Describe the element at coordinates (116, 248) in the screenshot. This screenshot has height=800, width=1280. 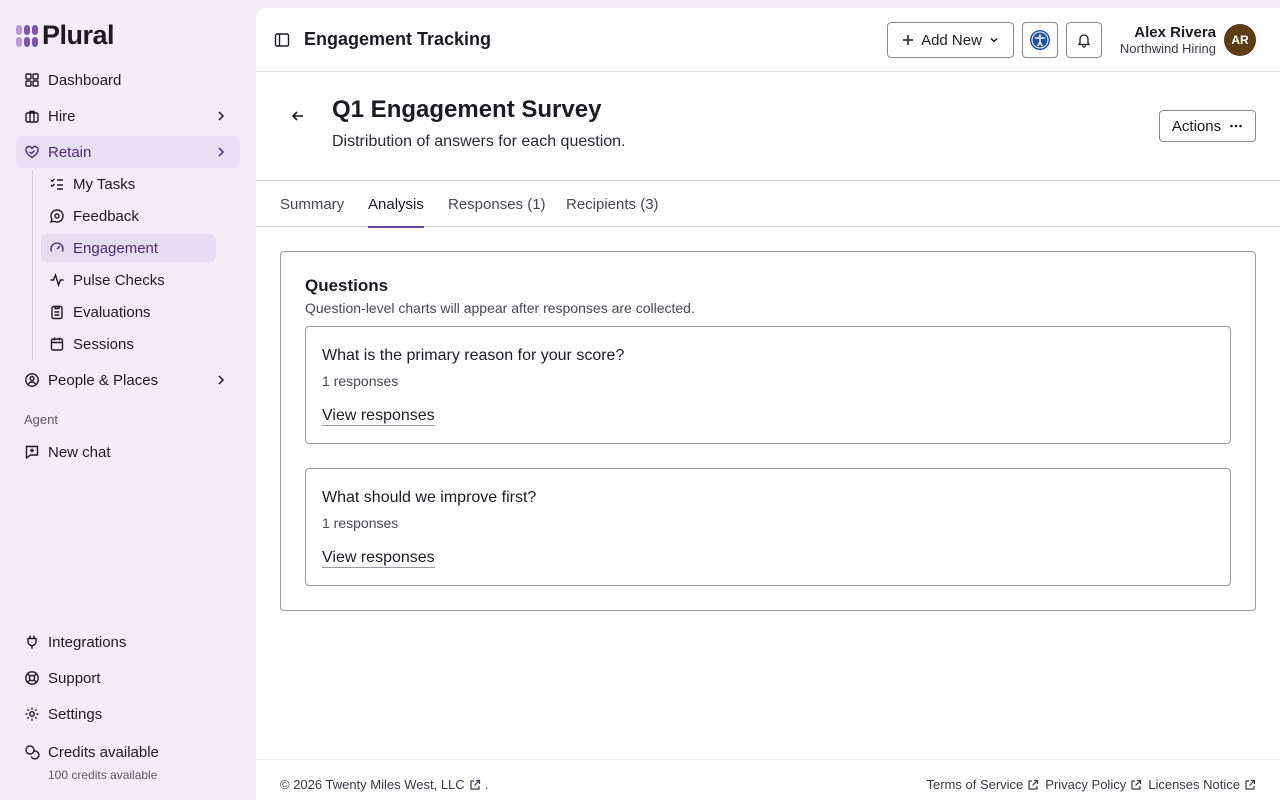
I see `sidebar-item-label: Engagement` at that location.